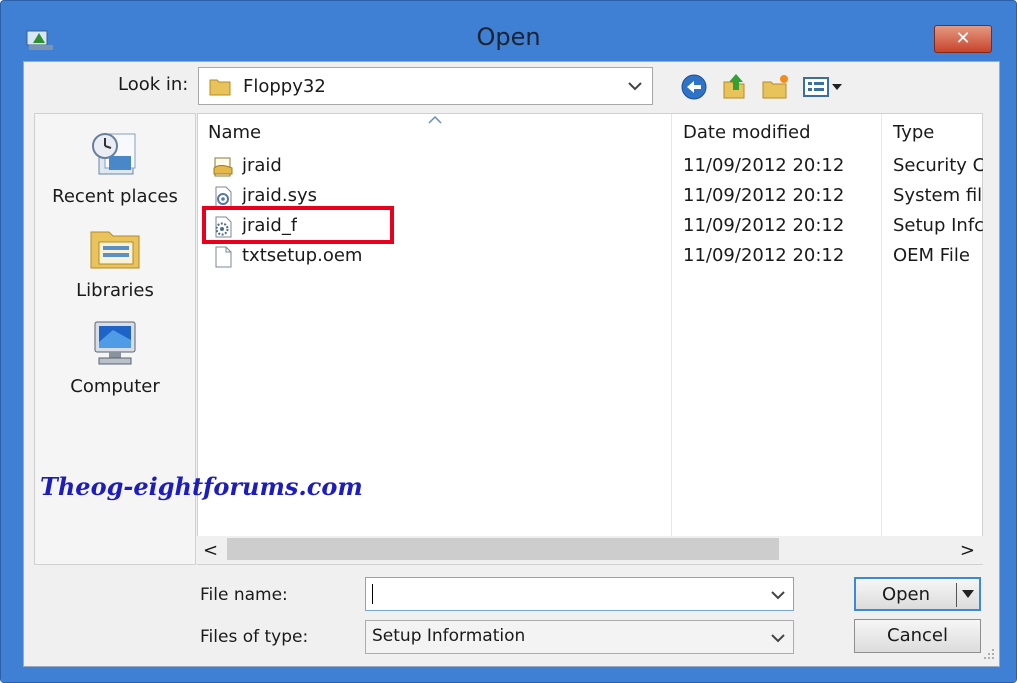 This screenshot has width=1017, height=683. I want to click on file-name-field, so click(579, 594).